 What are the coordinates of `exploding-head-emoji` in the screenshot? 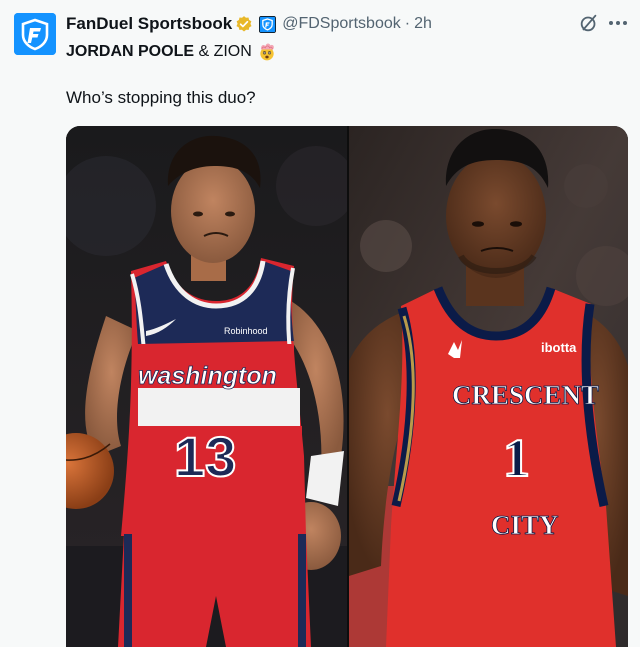 It's located at (267, 52).